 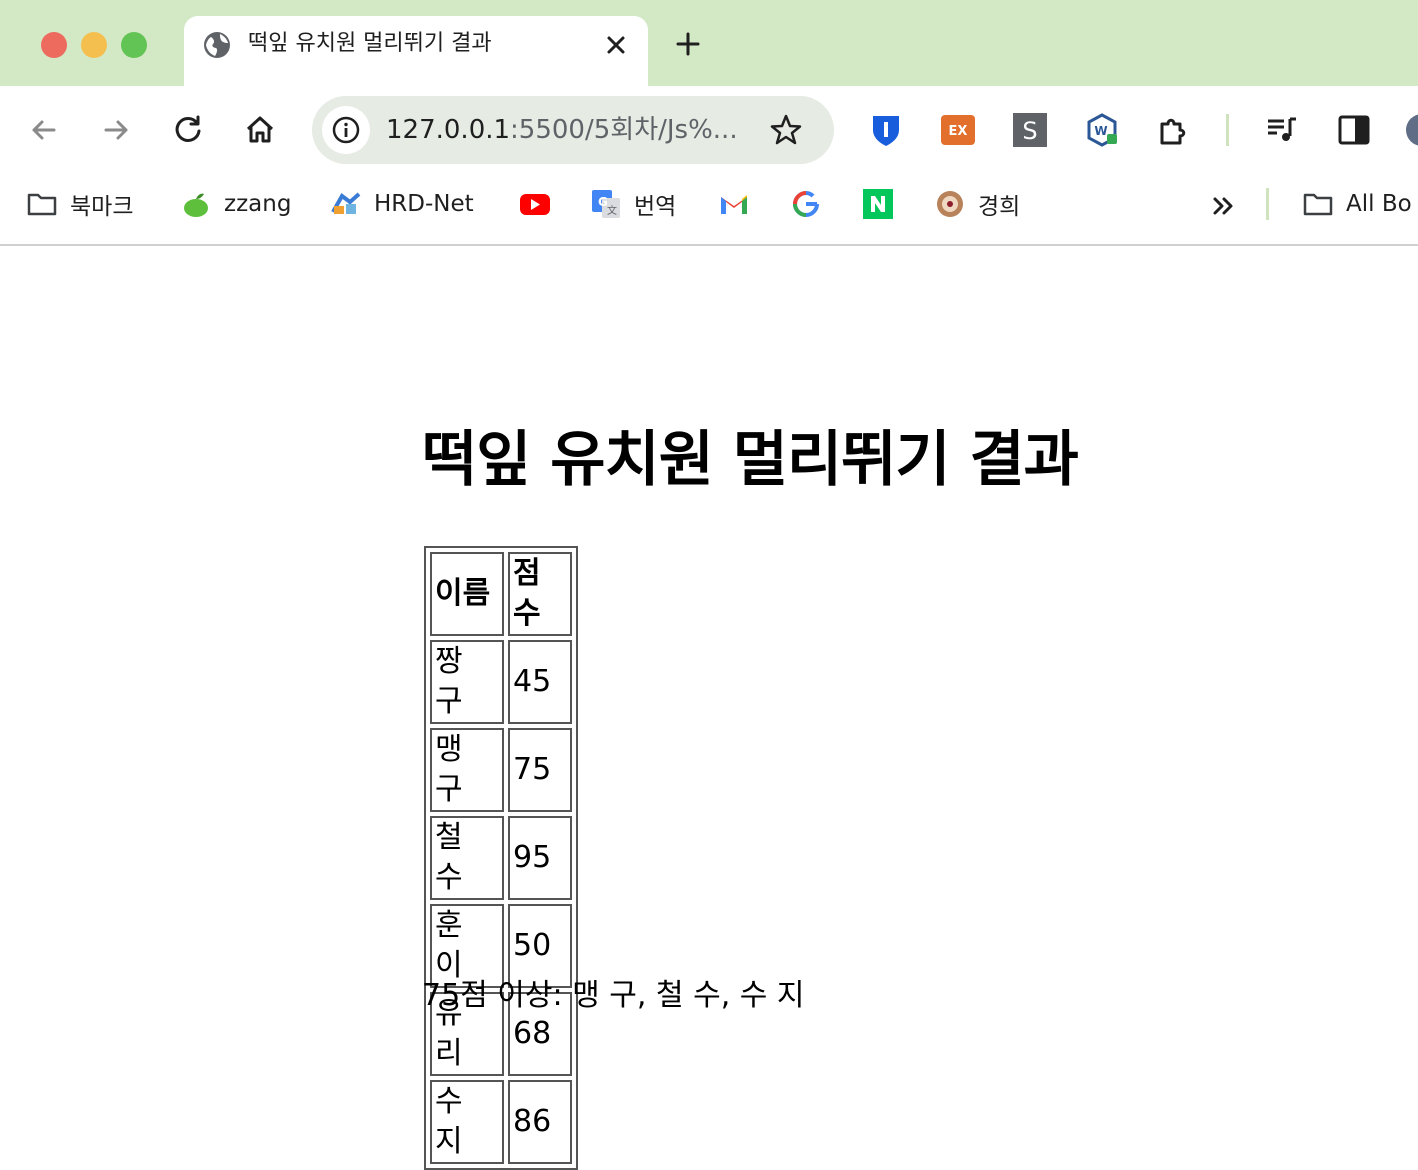 I want to click on side-panel-icon, so click(x=1354, y=130).